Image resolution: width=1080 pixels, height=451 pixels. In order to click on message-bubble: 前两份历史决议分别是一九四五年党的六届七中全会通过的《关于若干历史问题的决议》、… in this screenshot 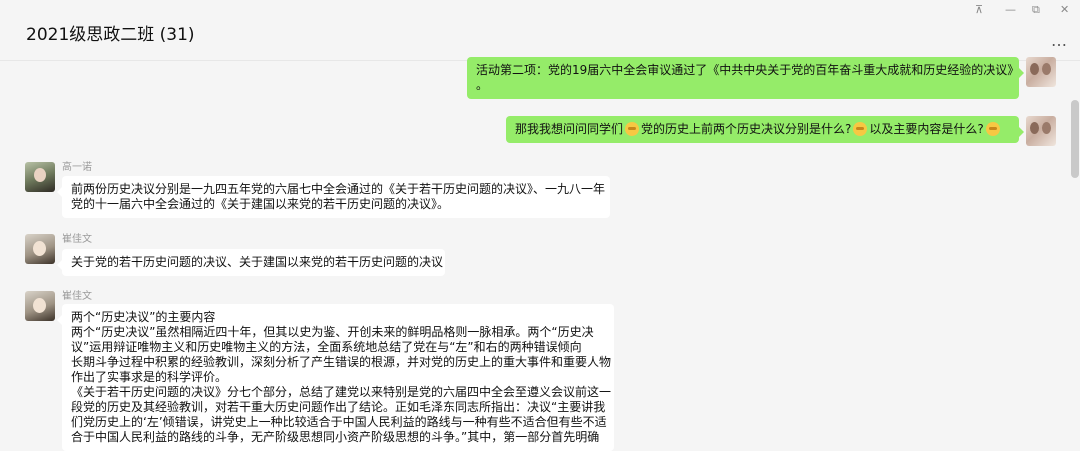, I will do `click(333, 197)`.